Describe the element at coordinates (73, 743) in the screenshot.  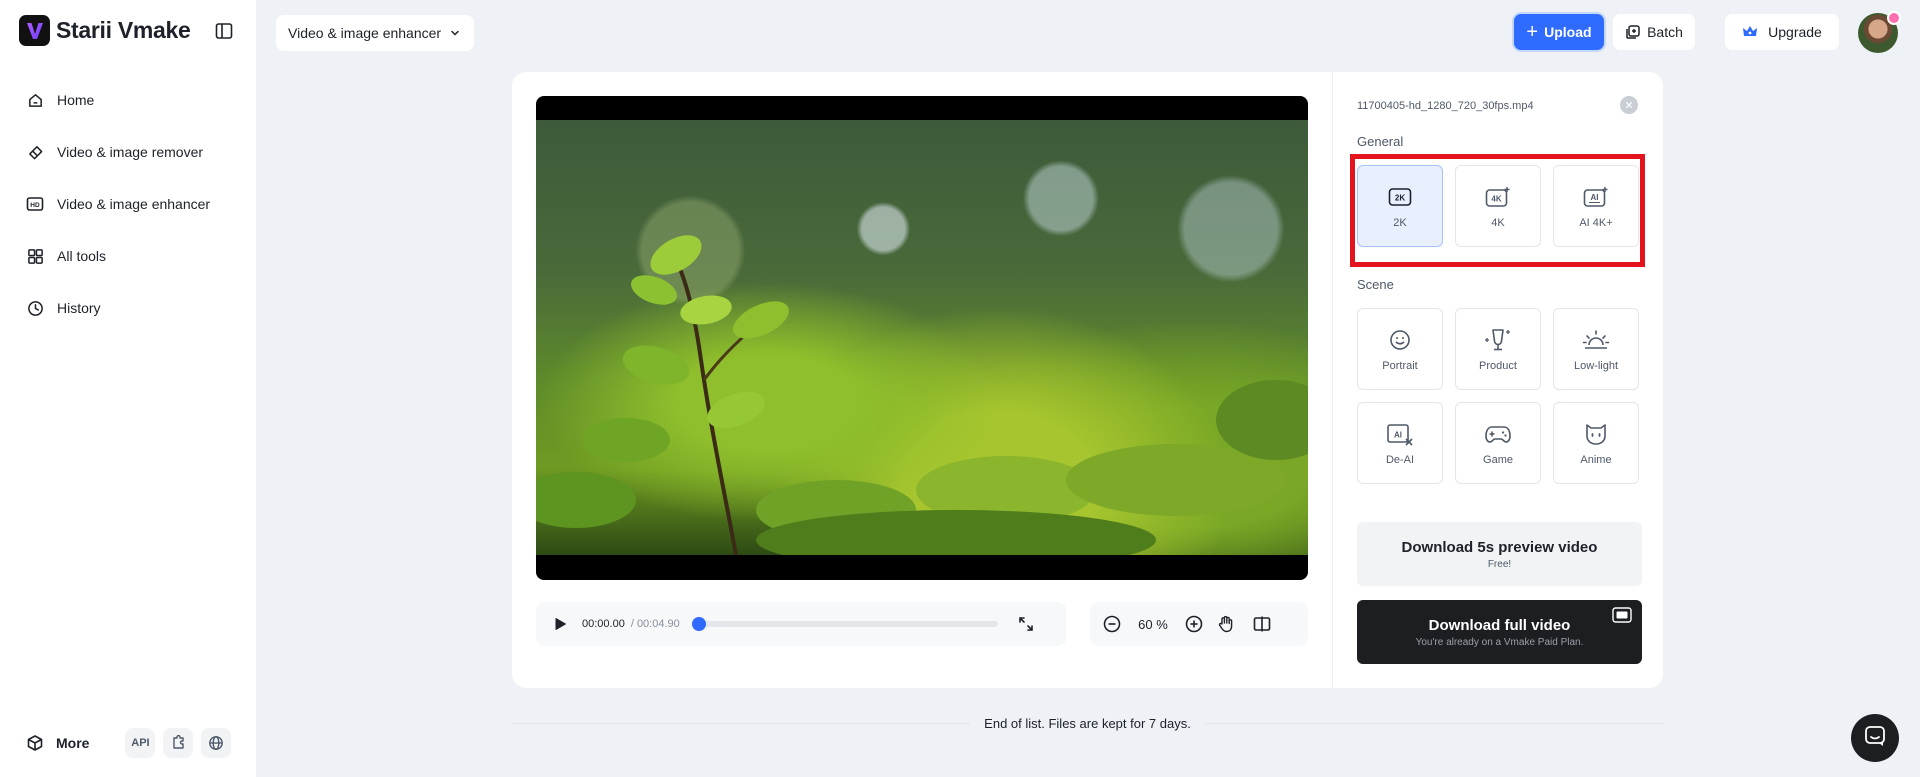
I see `more-label: More` at that location.